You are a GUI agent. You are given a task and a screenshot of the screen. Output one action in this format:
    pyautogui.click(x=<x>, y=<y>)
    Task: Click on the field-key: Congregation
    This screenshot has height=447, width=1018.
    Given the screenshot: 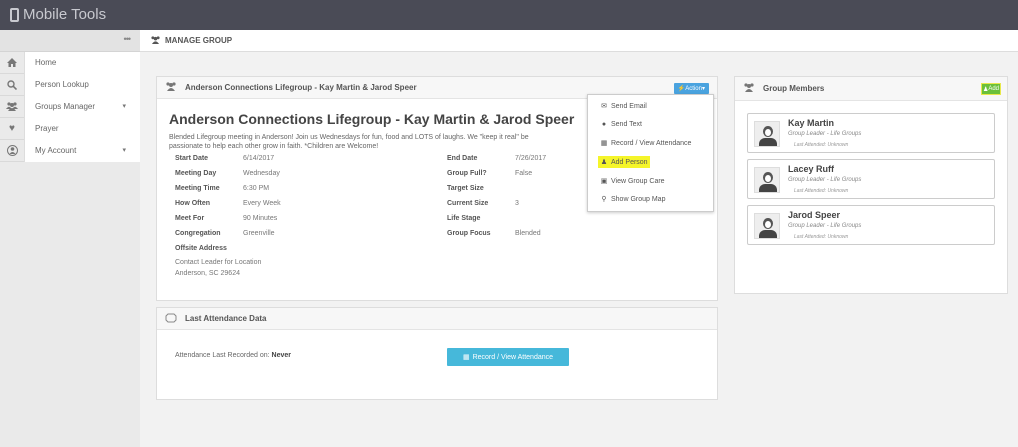 What is the action you would take?
    pyautogui.click(x=198, y=233)
    